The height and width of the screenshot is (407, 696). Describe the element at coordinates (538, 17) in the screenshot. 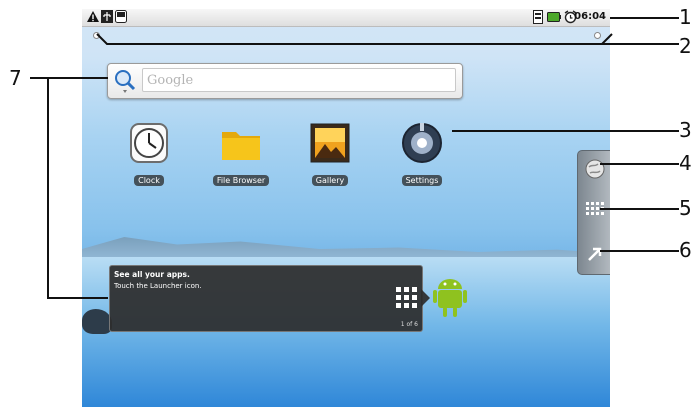

I see `sim-icon` at that location.